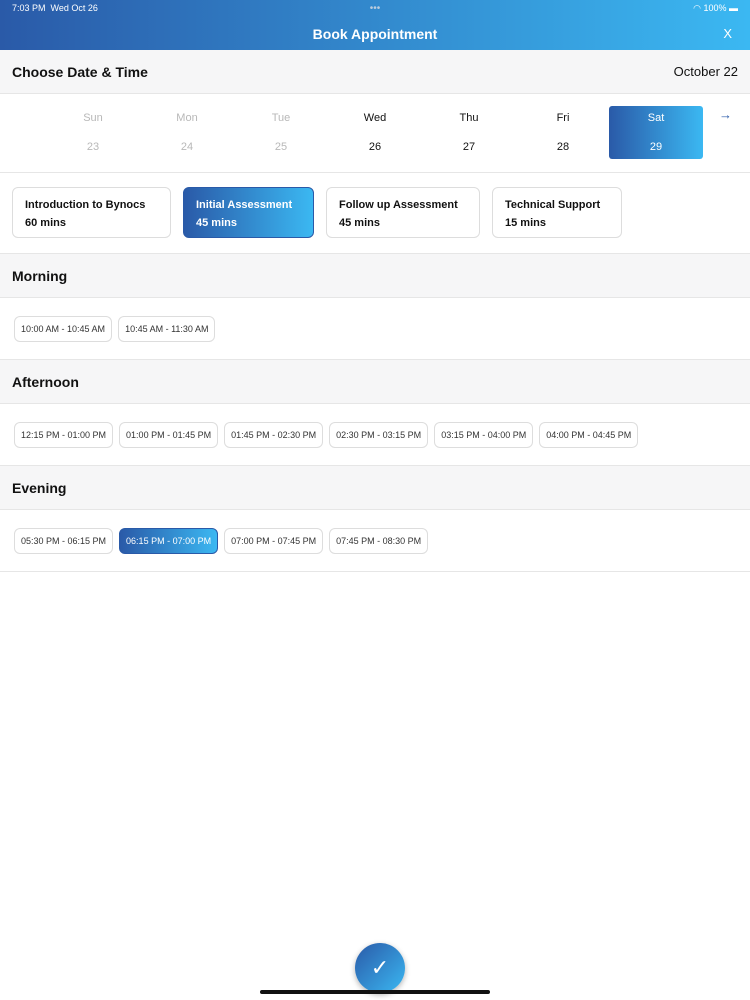 The image size is (750, 1000). I want to click on time-slot: 02:30 PM - 03:15 PM, so click(379, 435).